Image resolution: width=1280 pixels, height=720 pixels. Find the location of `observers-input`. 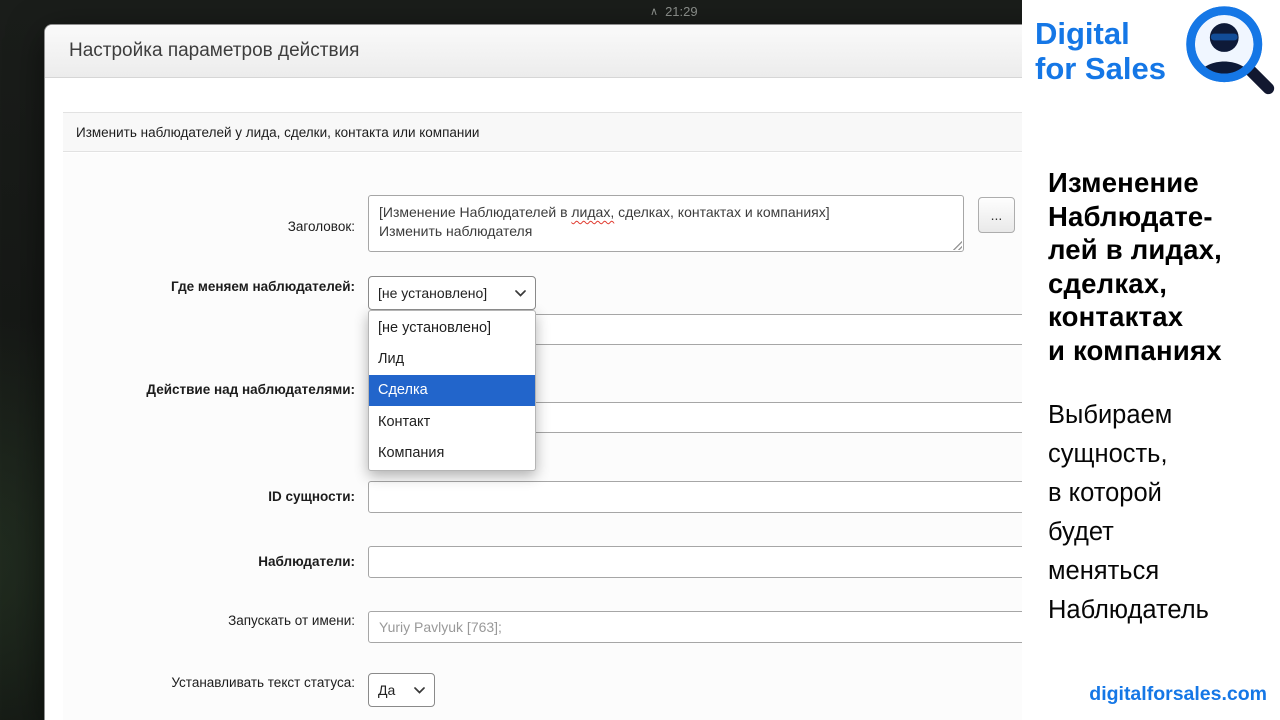

observers-input is located at coordinates (699, 562).